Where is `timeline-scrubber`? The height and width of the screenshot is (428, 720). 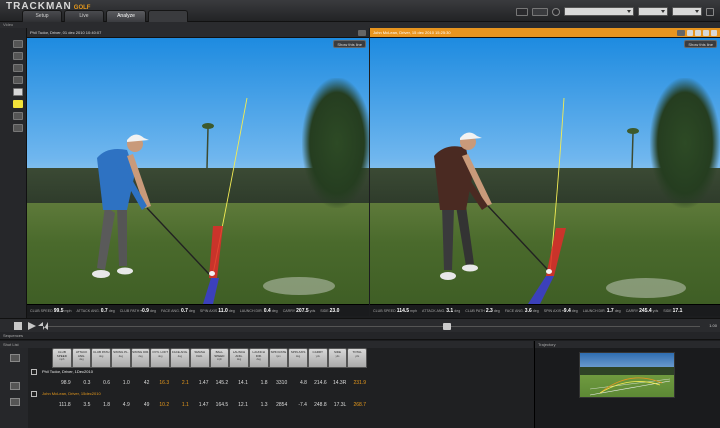
timeline-scrubber is located at coordinates (447, 326).